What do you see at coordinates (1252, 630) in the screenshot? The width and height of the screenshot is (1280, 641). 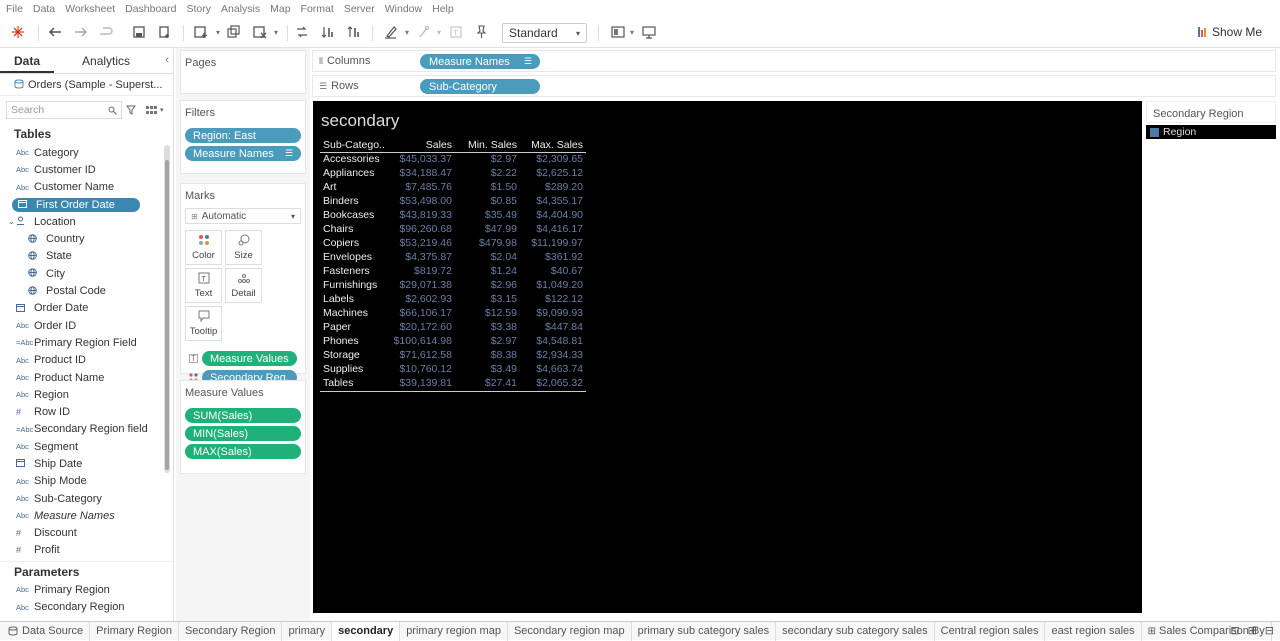 I see `new-dashboard-icon: ⊞` at bounding box center [1252, 630].